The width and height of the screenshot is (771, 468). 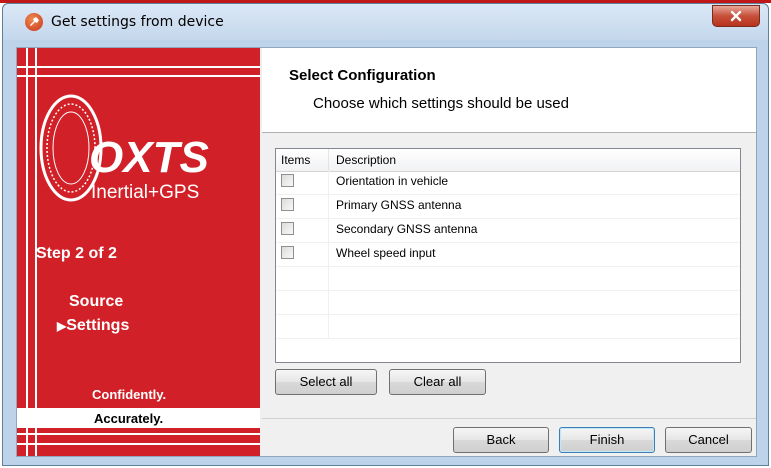 I want to click on window-title: Get settings from device, so click(x=137, y=22).